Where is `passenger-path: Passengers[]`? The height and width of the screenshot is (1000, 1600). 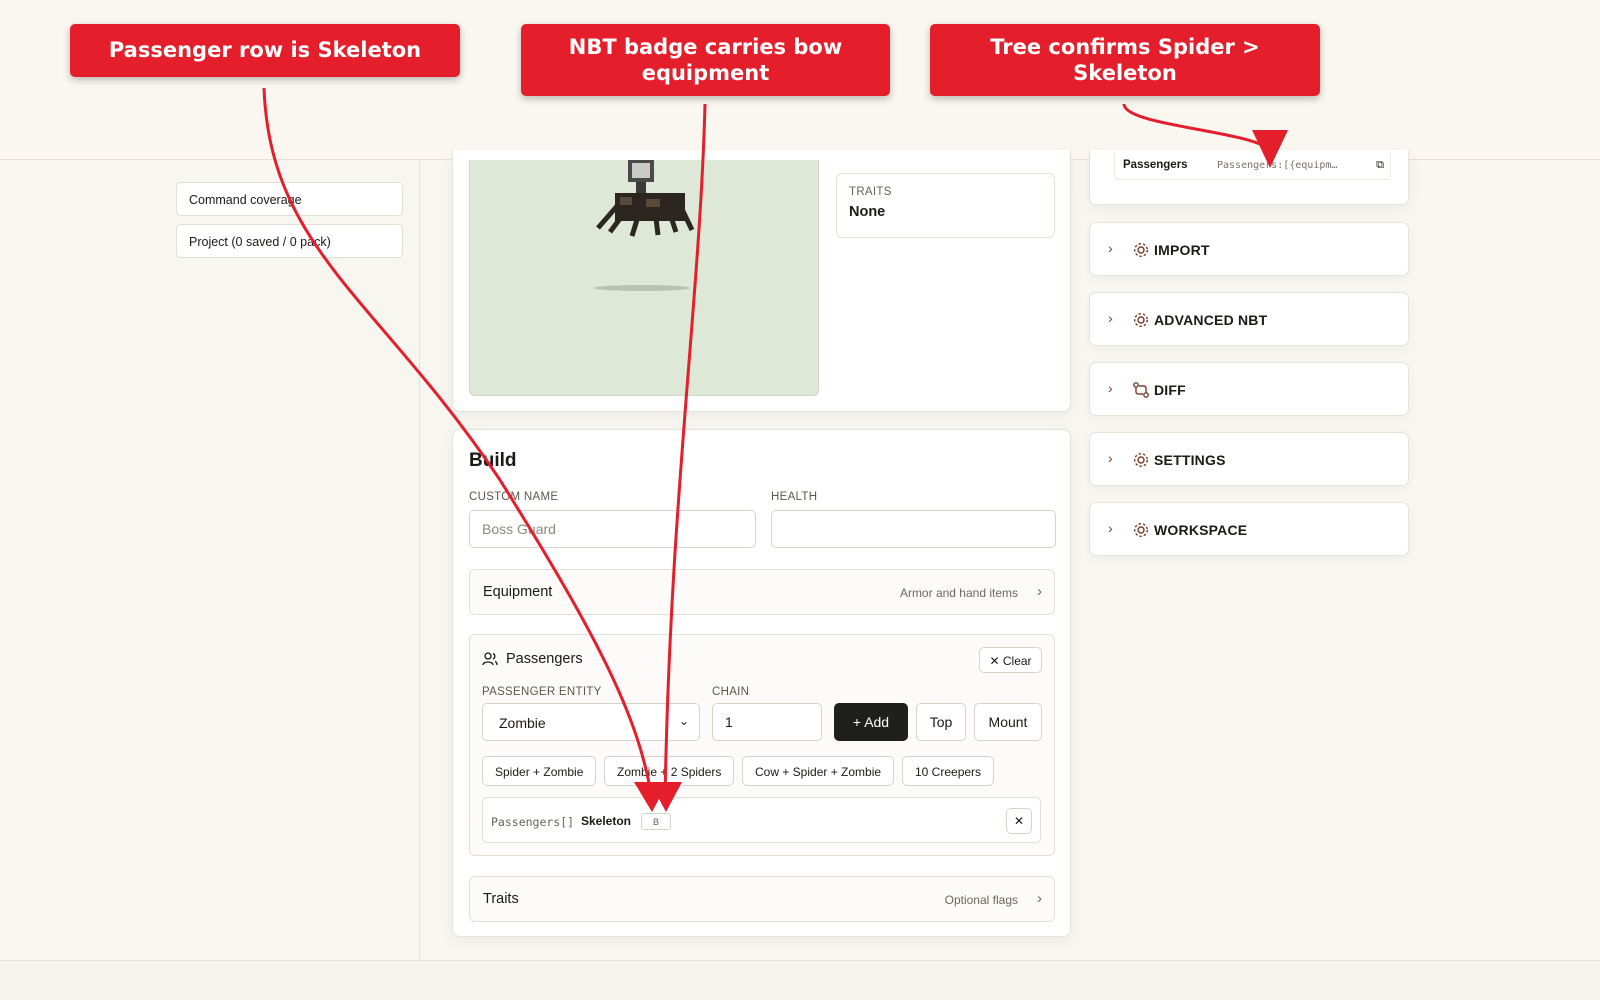
passenger-path: Passengers[] is located at coordinates (533, 822).